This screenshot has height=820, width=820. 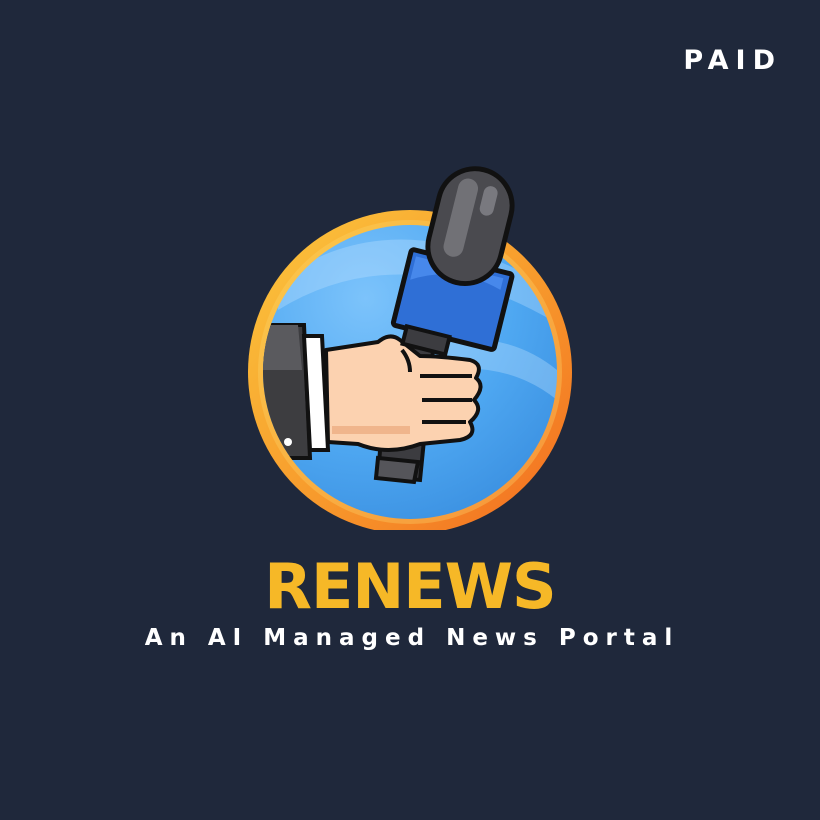 What do you see at coordinates (410, 586) in the screenshot?
I see `brand-name: RENEWS` at bounding box center [410, 586].